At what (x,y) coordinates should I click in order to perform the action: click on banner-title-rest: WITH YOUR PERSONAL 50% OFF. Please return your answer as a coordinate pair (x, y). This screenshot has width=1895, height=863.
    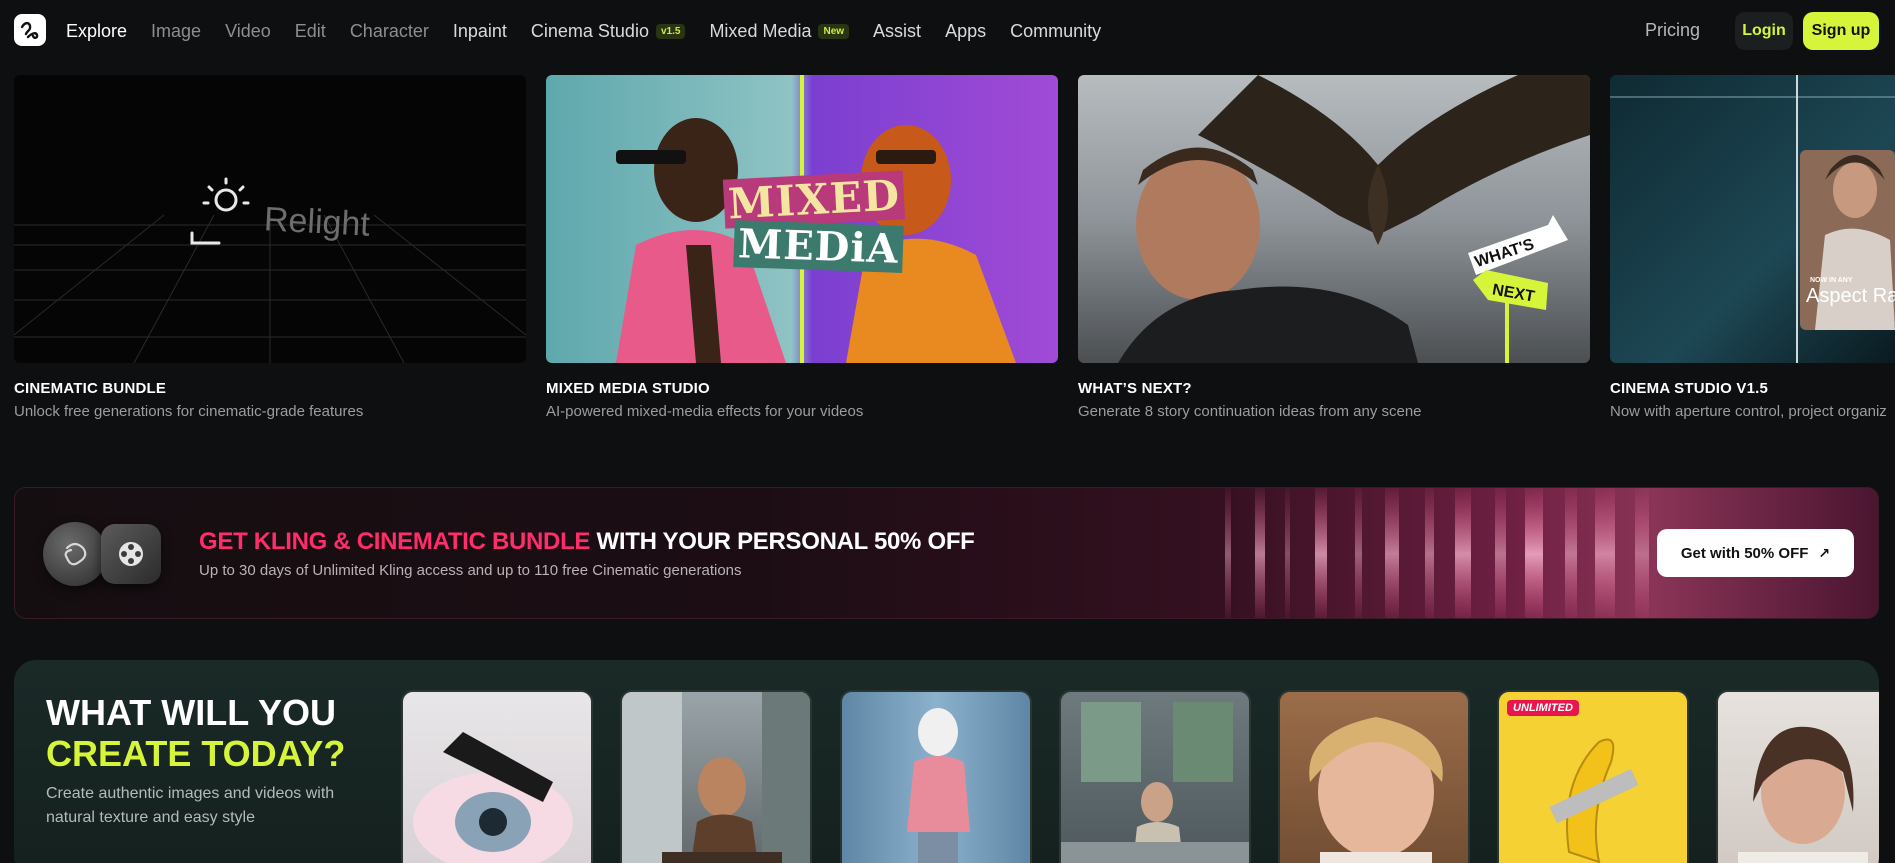
    Looking at the image, I should click on (782, 541).